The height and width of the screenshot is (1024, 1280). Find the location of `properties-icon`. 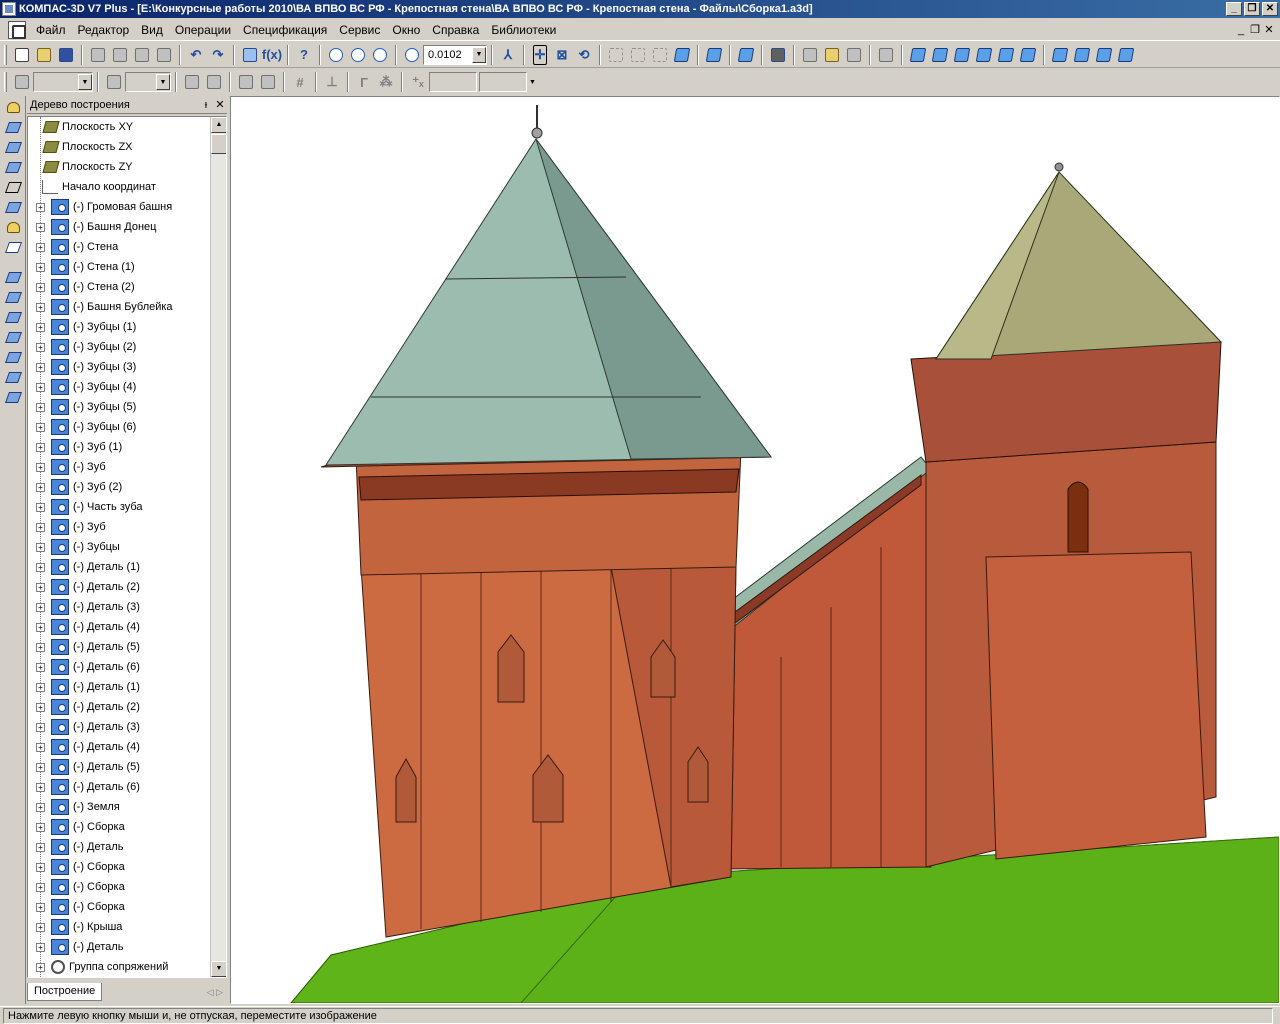

properties-icon is located at coordinates (832, 55).